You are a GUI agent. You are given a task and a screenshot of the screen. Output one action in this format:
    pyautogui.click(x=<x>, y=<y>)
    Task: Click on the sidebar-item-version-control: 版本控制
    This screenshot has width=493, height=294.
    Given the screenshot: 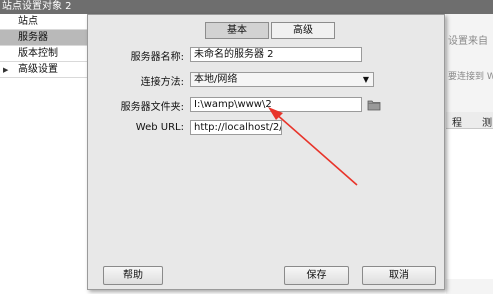 What is the action you would take?
    pyautogui.click(x=43, y=54)
    